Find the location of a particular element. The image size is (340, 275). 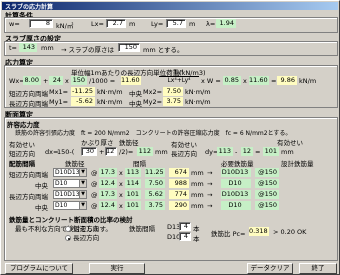

bar-depth: 114 is located at coordinates (133, 183).